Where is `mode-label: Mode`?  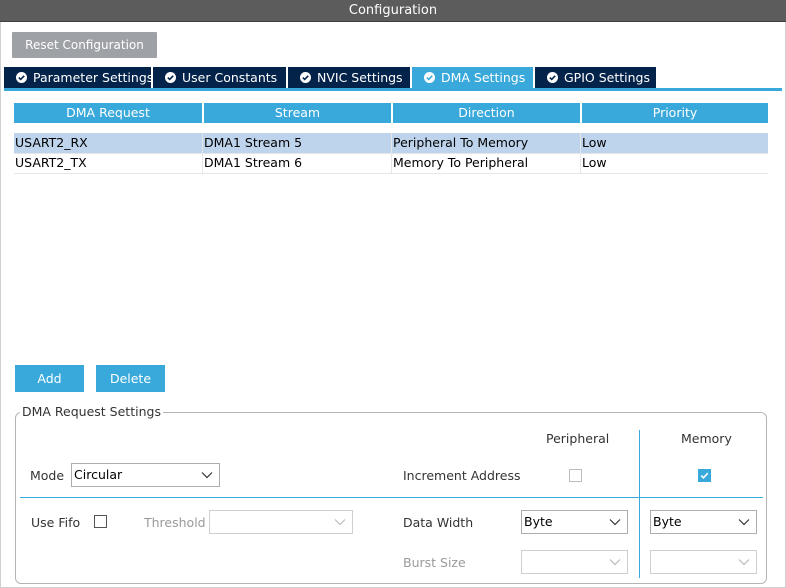 mode-label: Mode is located at coordinates (47, 475).